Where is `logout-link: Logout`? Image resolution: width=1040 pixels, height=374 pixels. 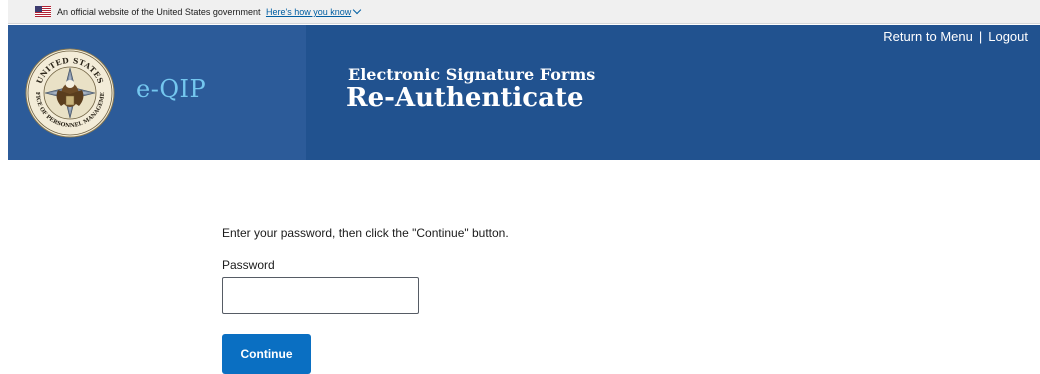 logout-link: Logout is located at coordinates (1008, 36).